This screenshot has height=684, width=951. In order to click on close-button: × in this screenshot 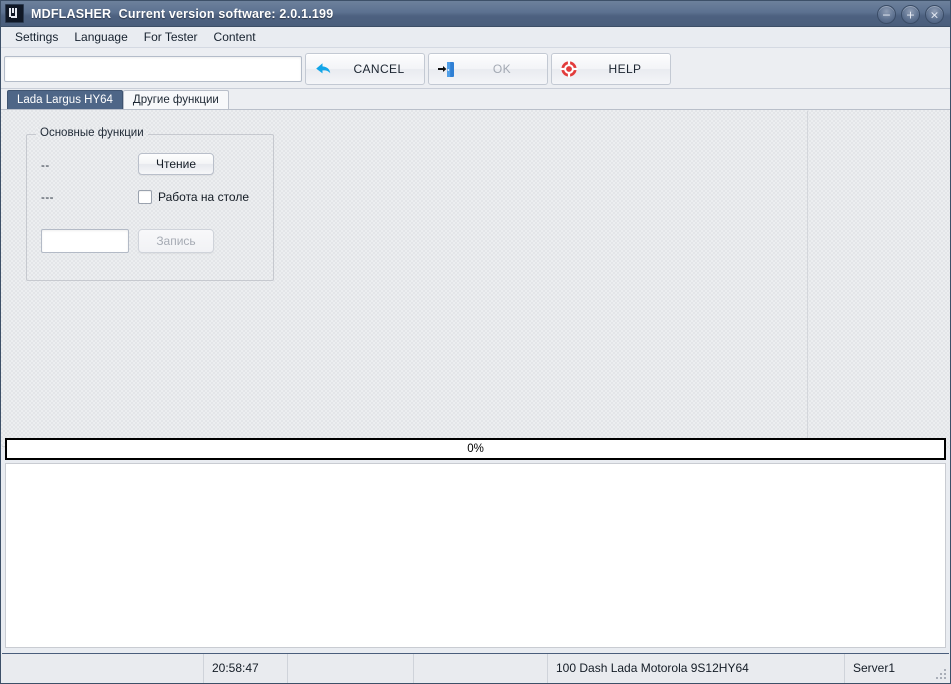, I will do `click(934, 14)`.